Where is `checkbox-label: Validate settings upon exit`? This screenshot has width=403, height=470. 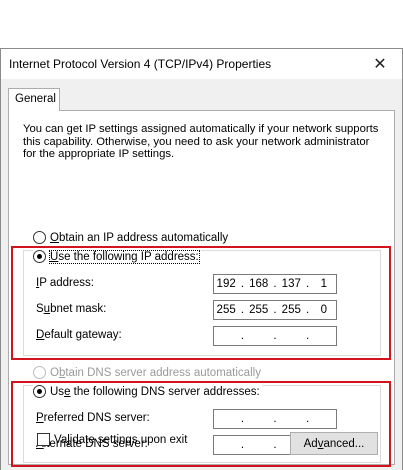 checkbox-label: Validate settings upon exit is located at coordinates (121, 439).